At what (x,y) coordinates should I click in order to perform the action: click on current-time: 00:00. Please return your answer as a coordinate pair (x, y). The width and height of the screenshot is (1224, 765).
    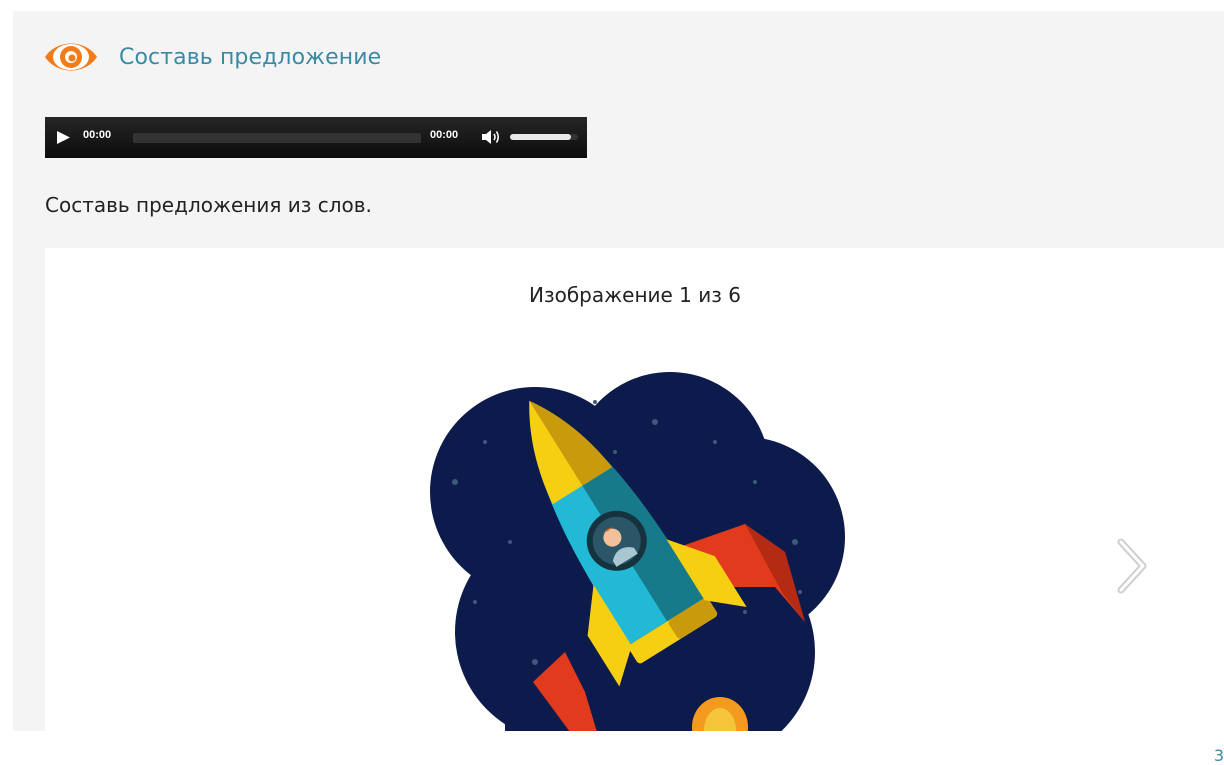
    Looking at the image, I should click on (97, 135).